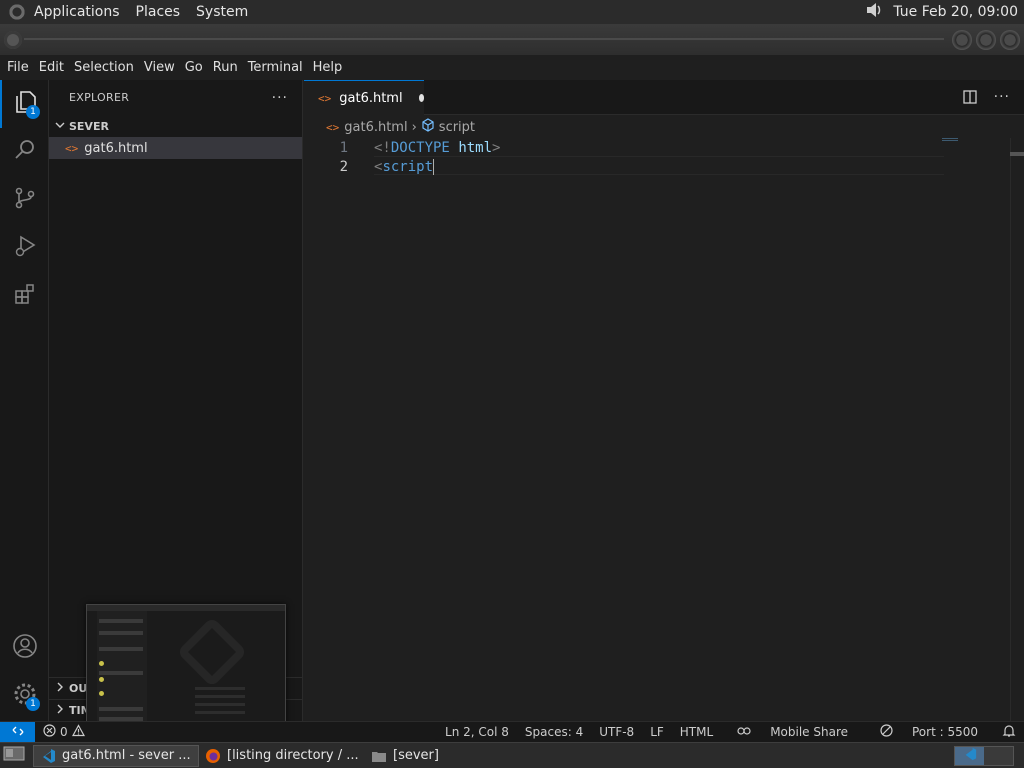  Describe the element at coordinates (213, 756) in the screenshot. I see `firefox-icon` at that location.